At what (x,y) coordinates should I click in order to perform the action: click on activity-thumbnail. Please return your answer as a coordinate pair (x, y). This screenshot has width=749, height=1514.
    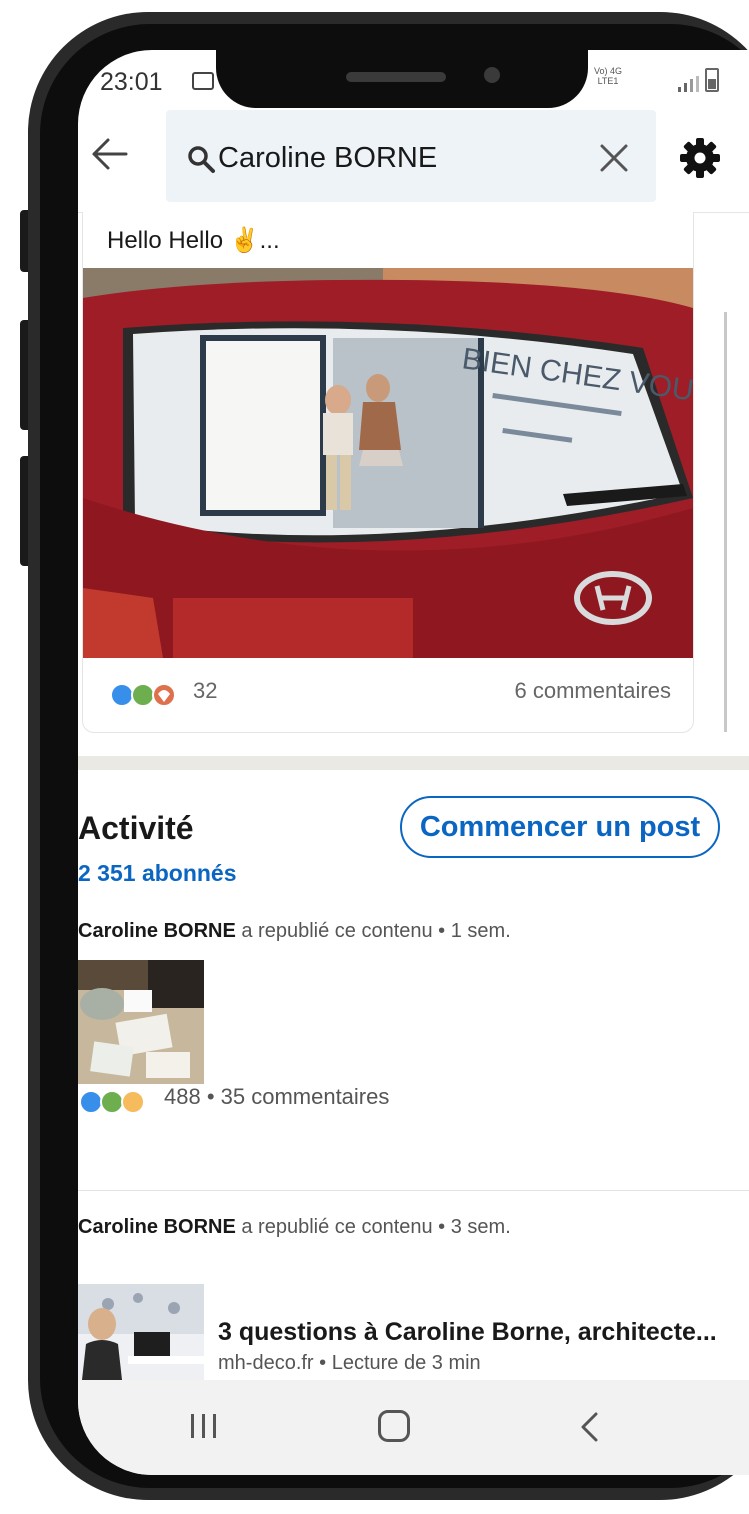
    Looking at the image, I should click on (141, 1022).